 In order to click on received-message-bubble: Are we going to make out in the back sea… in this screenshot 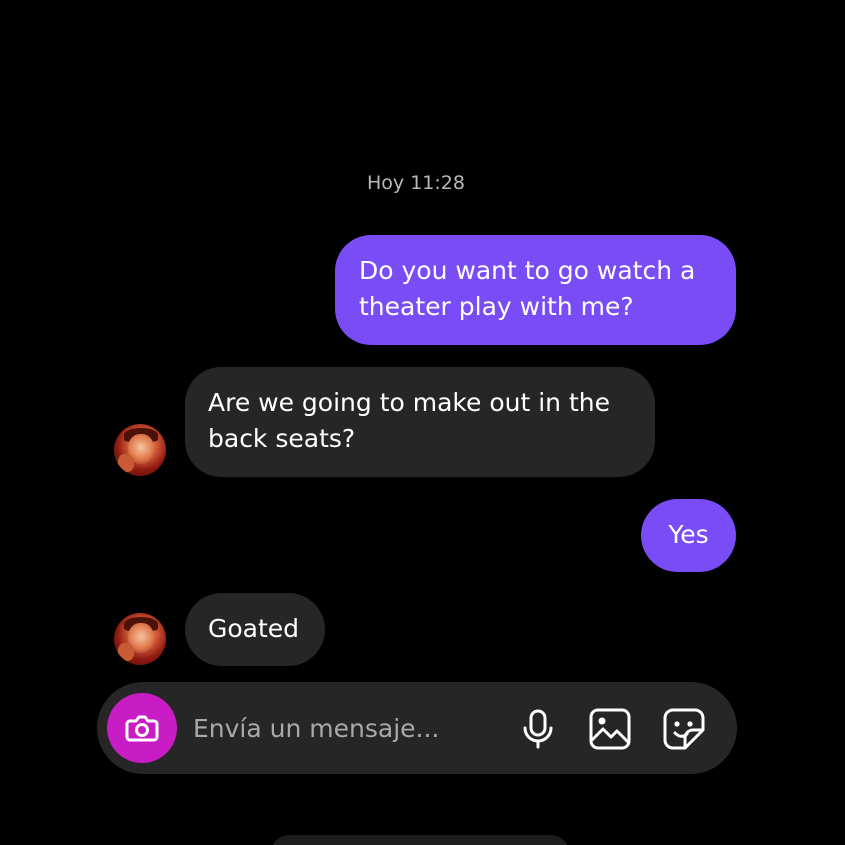, I will do `click(420, 422)`.